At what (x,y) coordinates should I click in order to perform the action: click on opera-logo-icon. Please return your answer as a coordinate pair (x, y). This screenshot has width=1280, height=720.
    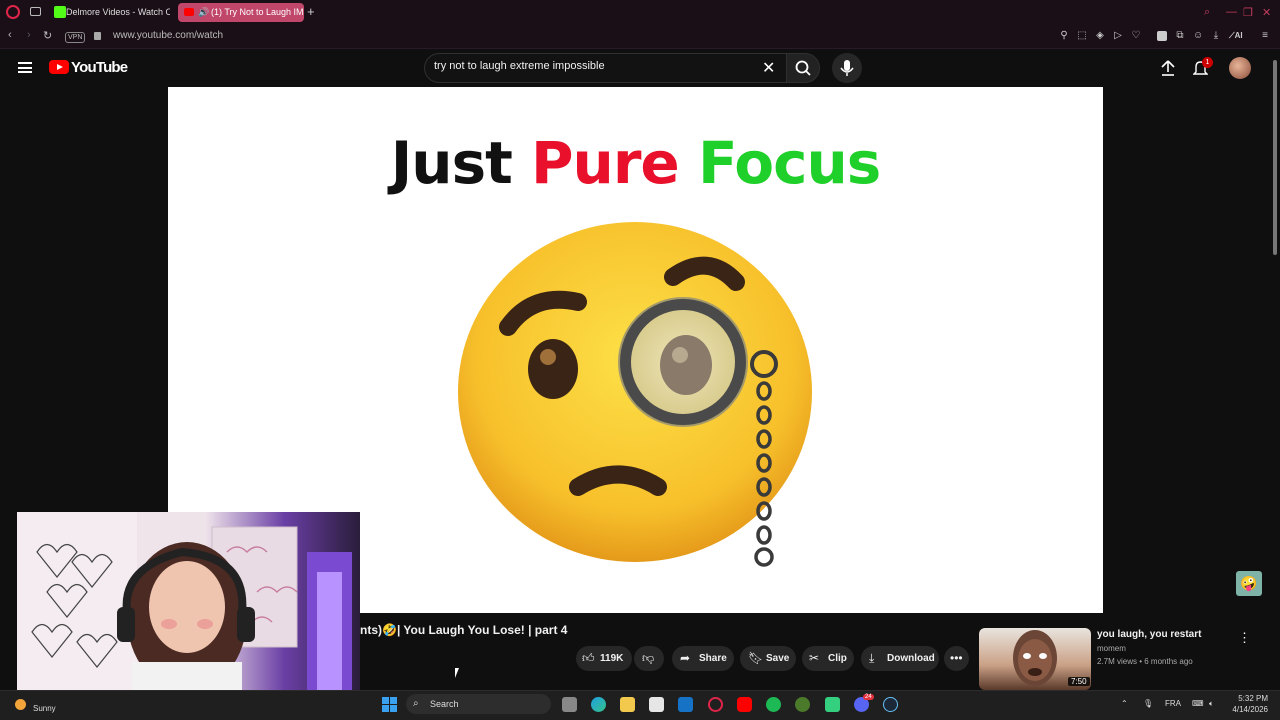
    Looking at the image, I should click on (13, 12).